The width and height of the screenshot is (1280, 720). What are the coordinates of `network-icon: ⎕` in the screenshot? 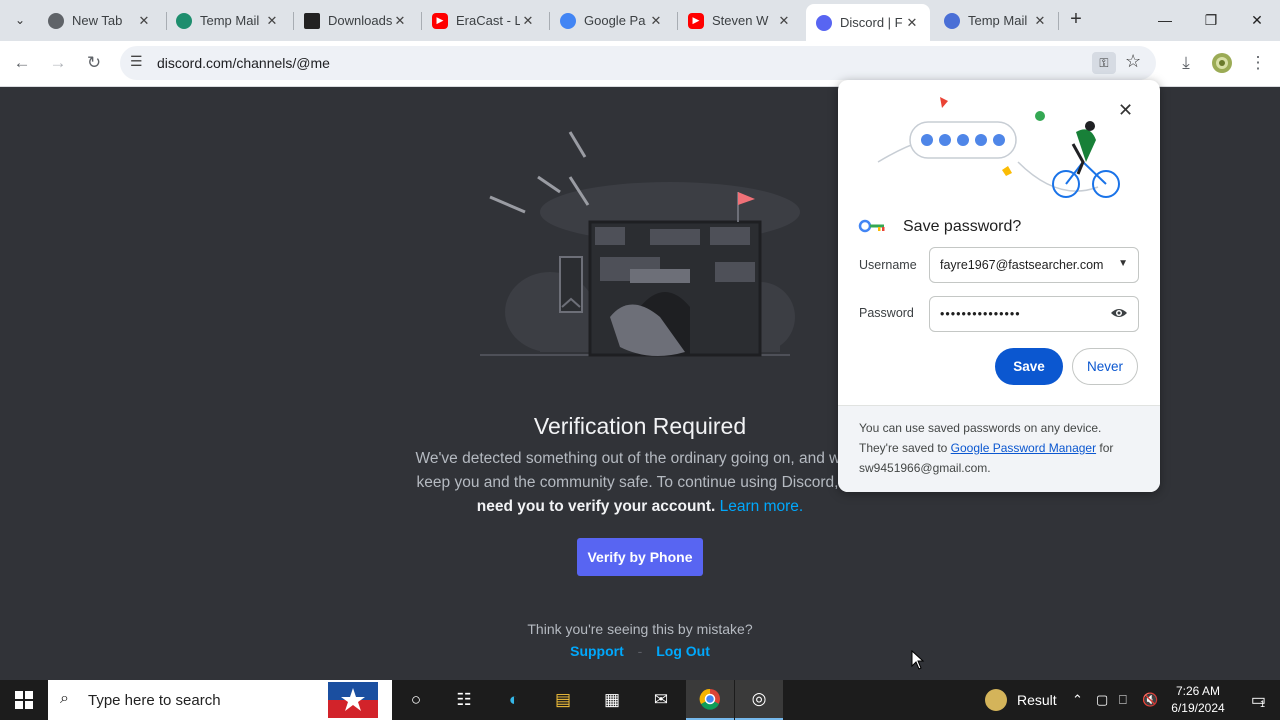 It's located at (1123, 700).